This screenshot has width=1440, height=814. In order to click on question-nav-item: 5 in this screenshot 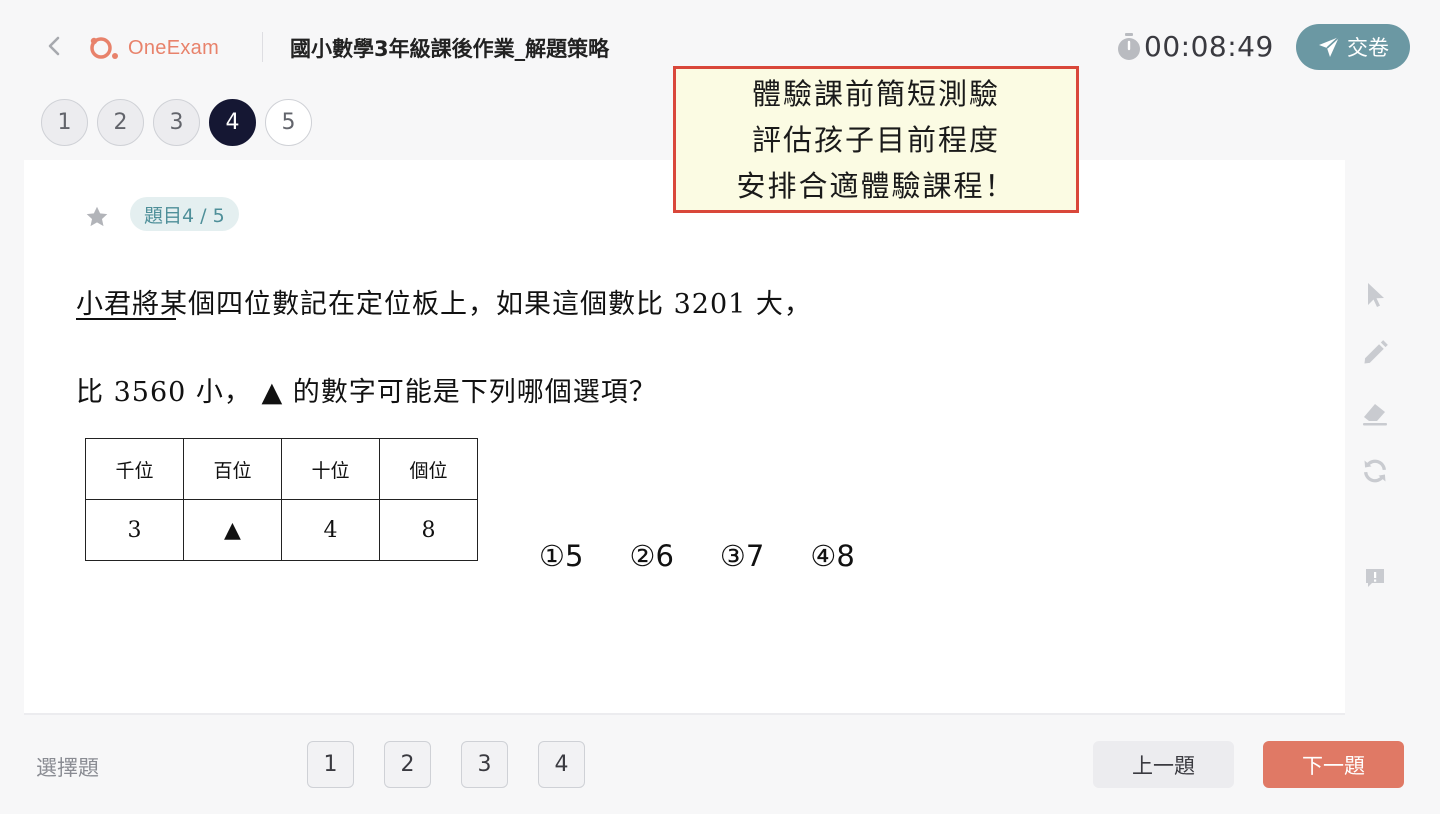, I will do `click(288, 122)`.